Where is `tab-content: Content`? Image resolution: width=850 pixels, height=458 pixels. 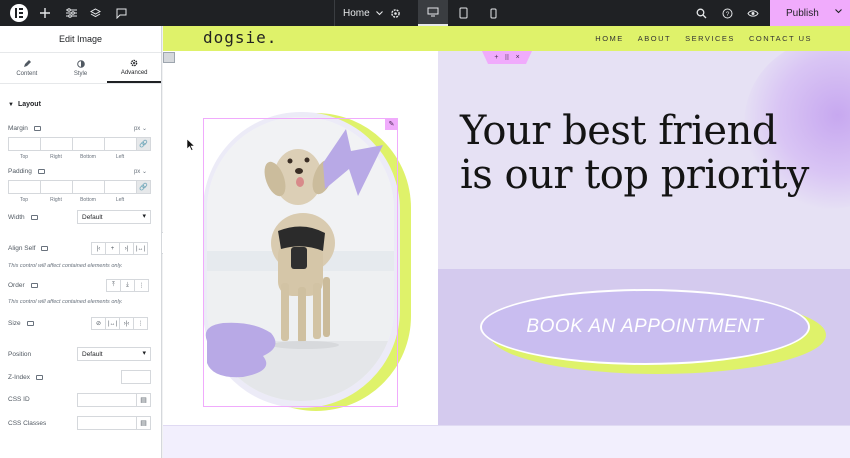 tab-content: Content is located at coordinates (27, 68).